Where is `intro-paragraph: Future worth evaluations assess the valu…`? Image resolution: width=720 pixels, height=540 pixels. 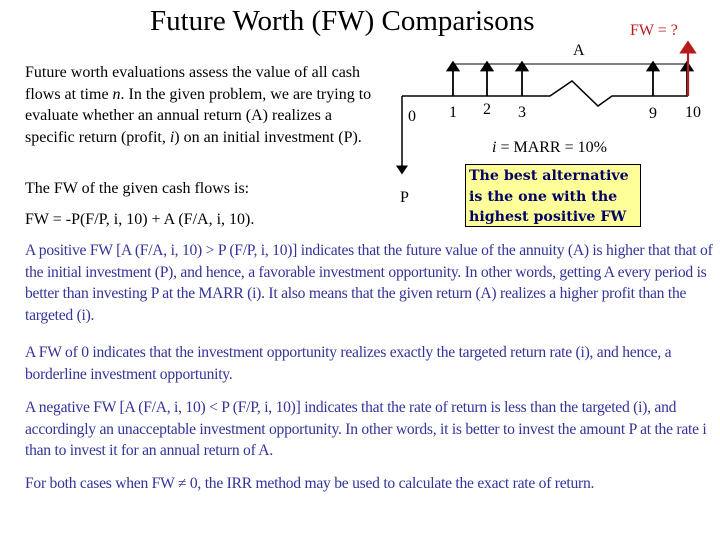
intro-paragraph: Future worth evaluations assess the valu… is located at coordinates (200, 105).